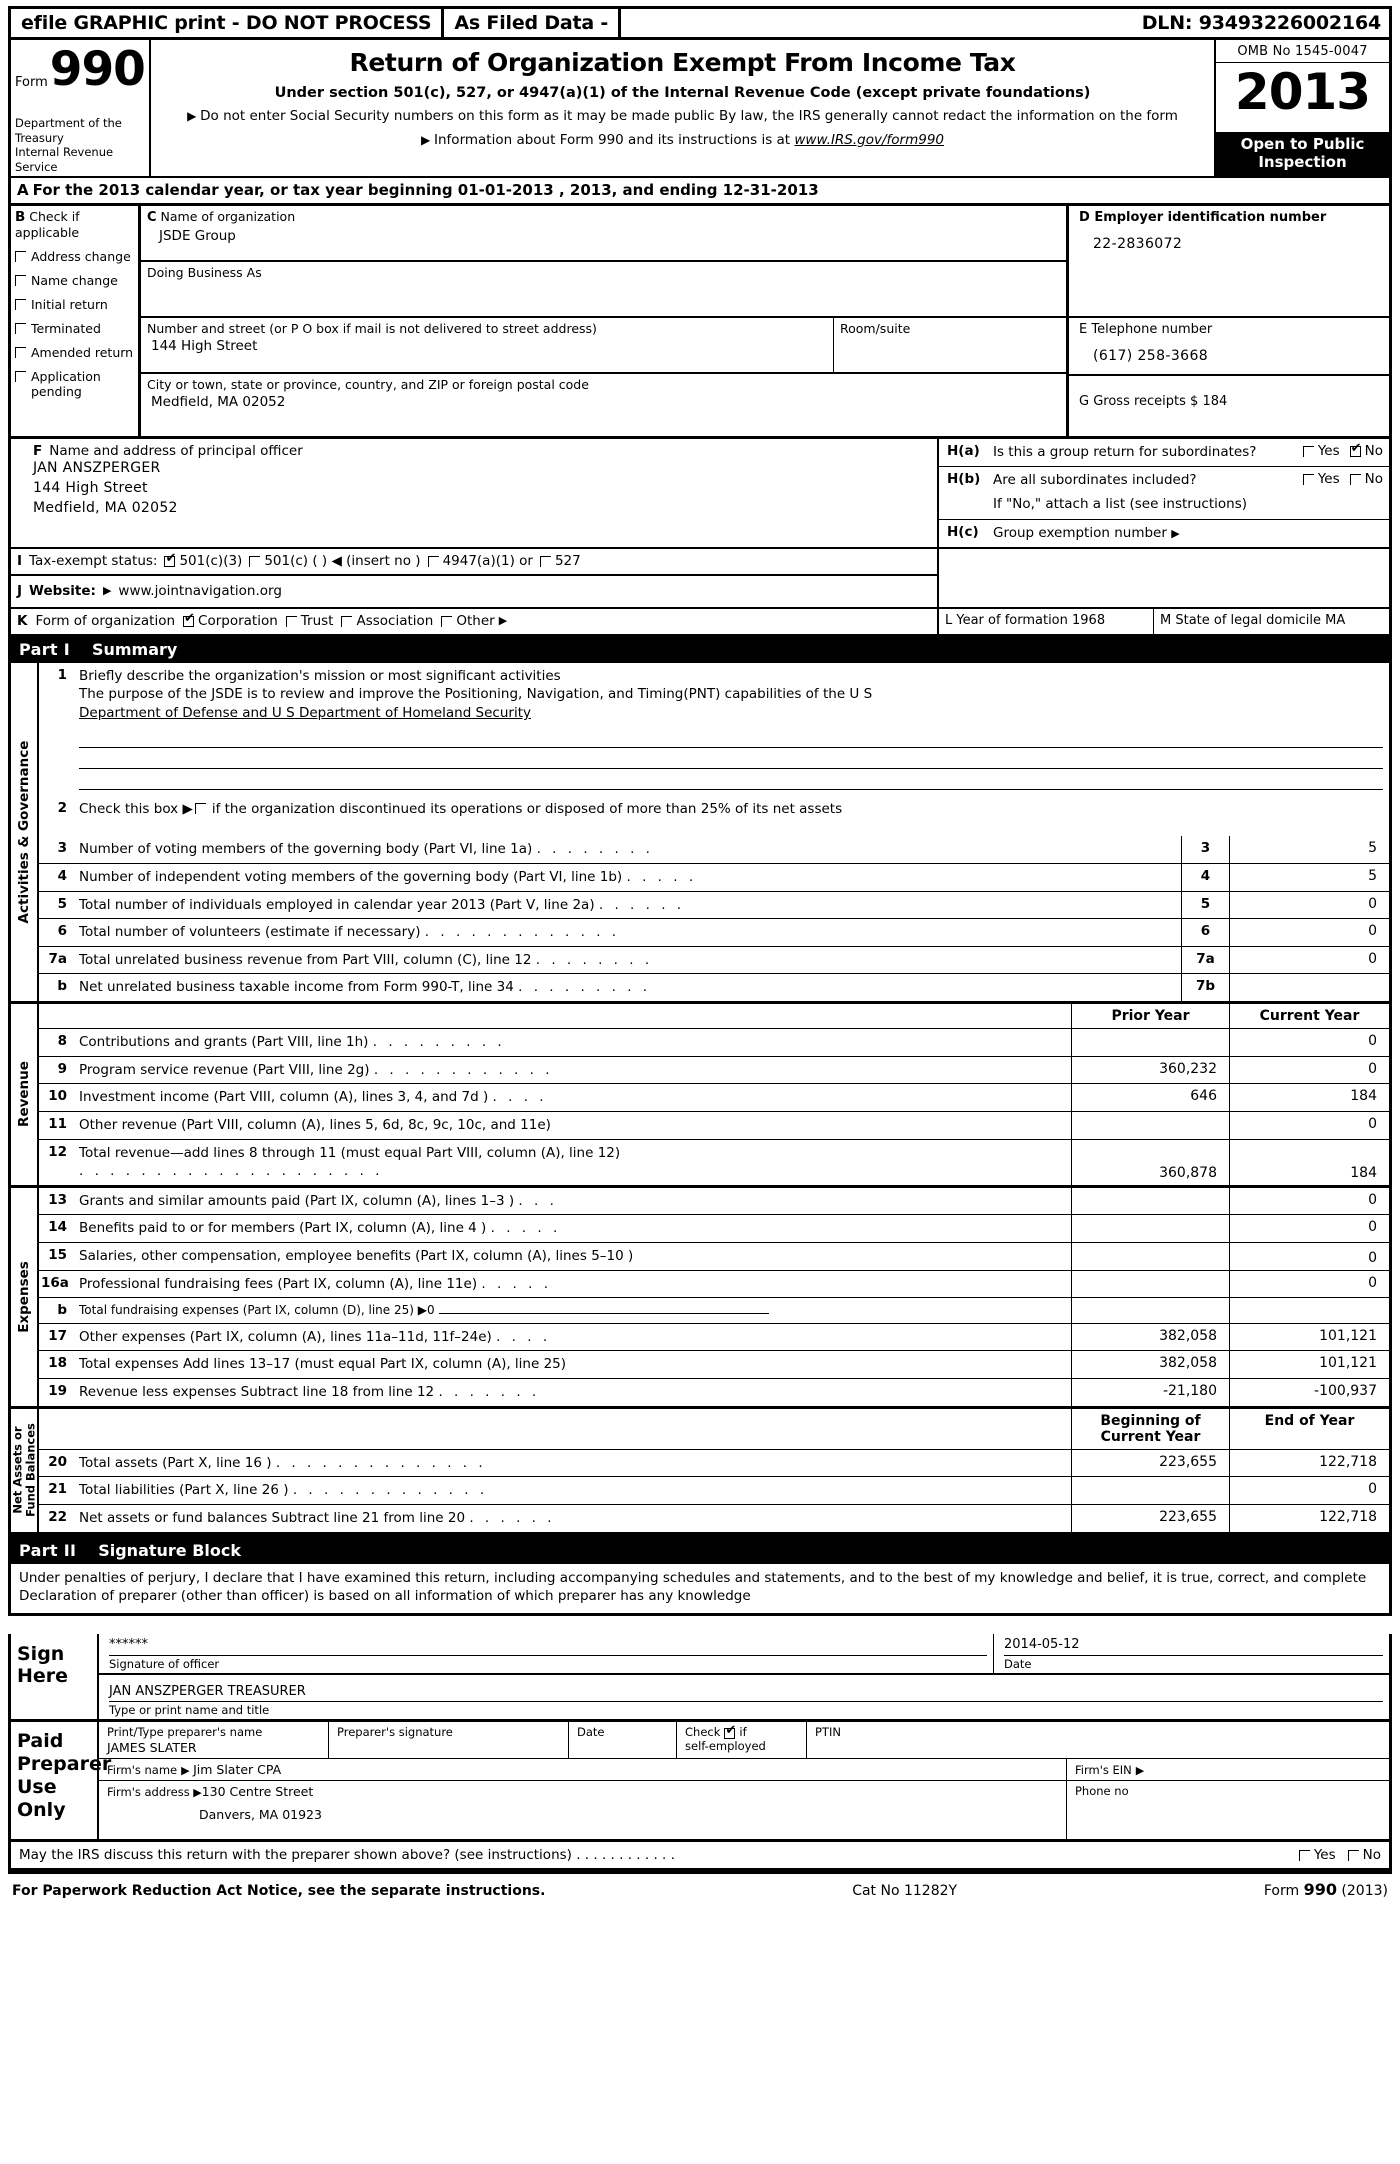  What do you see at coordinates (1309, 1463) in the screenshot?
I see `line-20-end: 122,718` at bounding box center [1309, 1463].